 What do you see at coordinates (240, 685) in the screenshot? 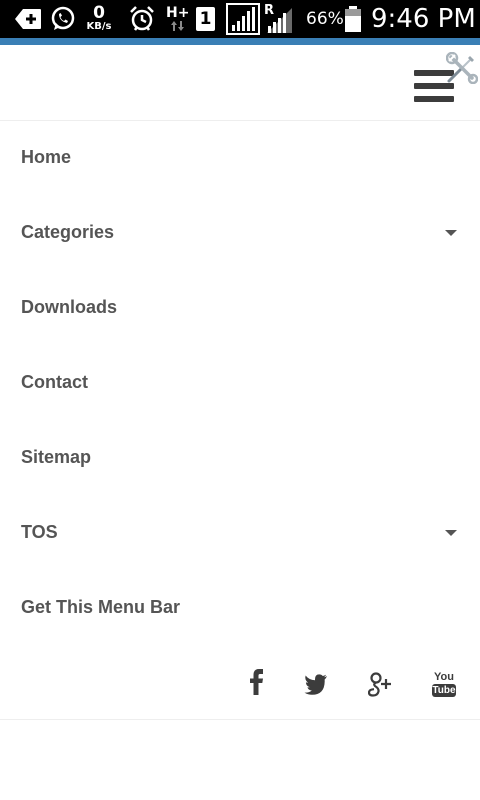
I see `social-links: You Tube` at bounding box center [240, 685].